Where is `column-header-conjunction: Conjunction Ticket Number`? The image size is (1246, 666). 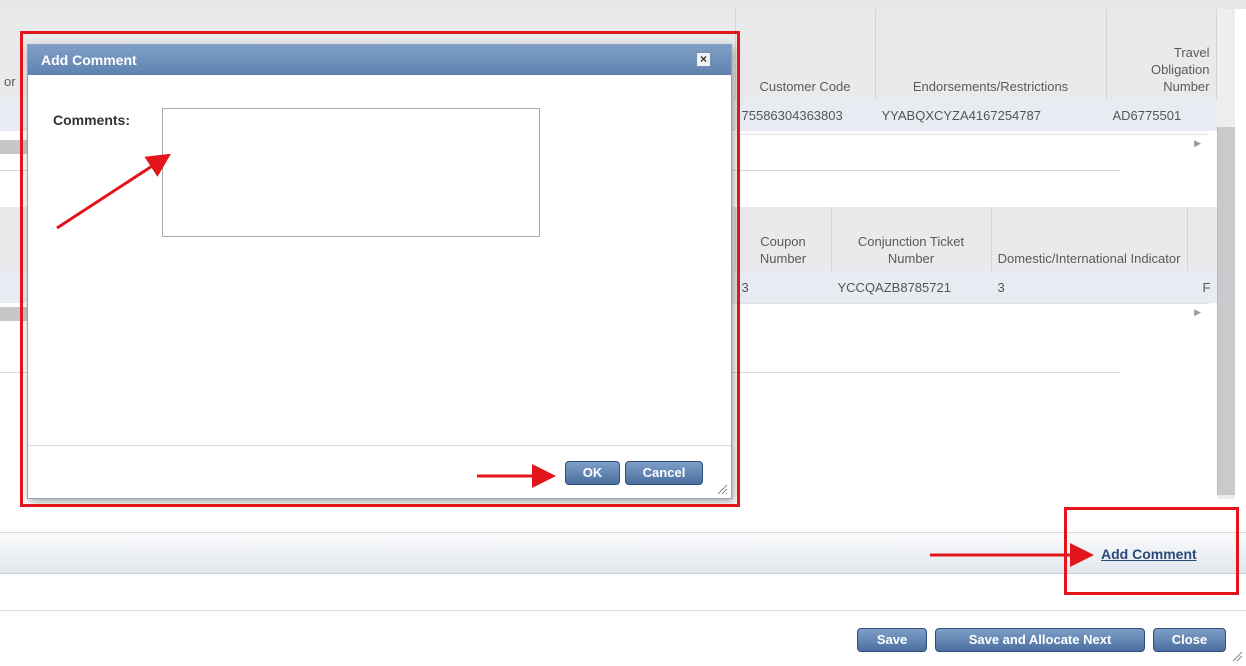
column-header-conjunction: Conjunction Ticket Number is located at coordinates (911, 239).